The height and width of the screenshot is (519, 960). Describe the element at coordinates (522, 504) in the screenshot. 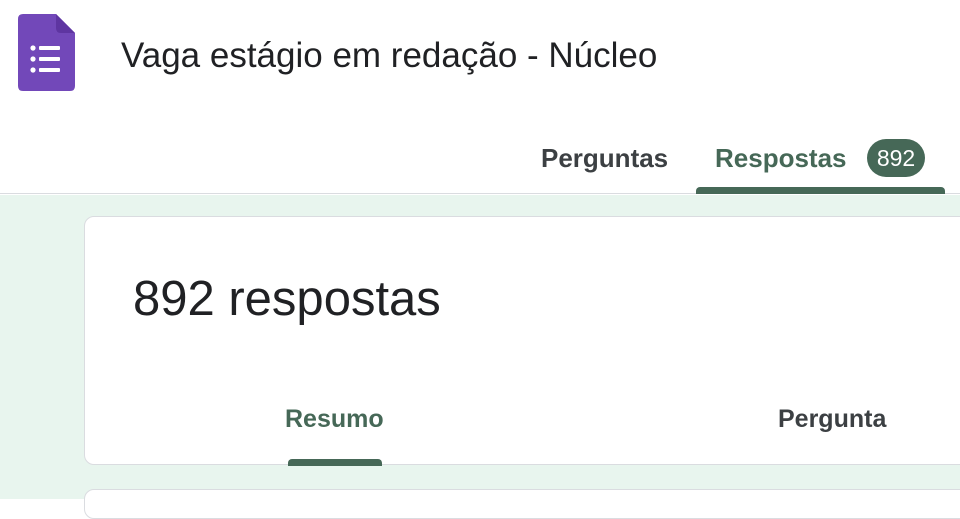

I see `next-card` at that location.